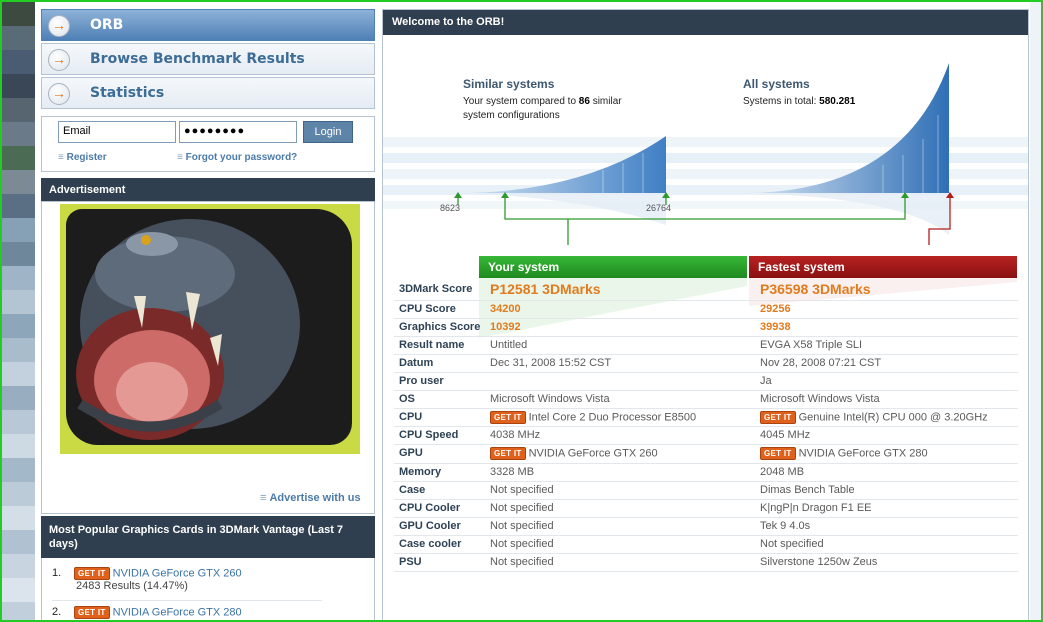 This screenshot has width=1043, height=622. Describe the element at coordinates (785, 525) in the screenshot. I see `fastest-system-value: Tek 9 4.0s` at that location.